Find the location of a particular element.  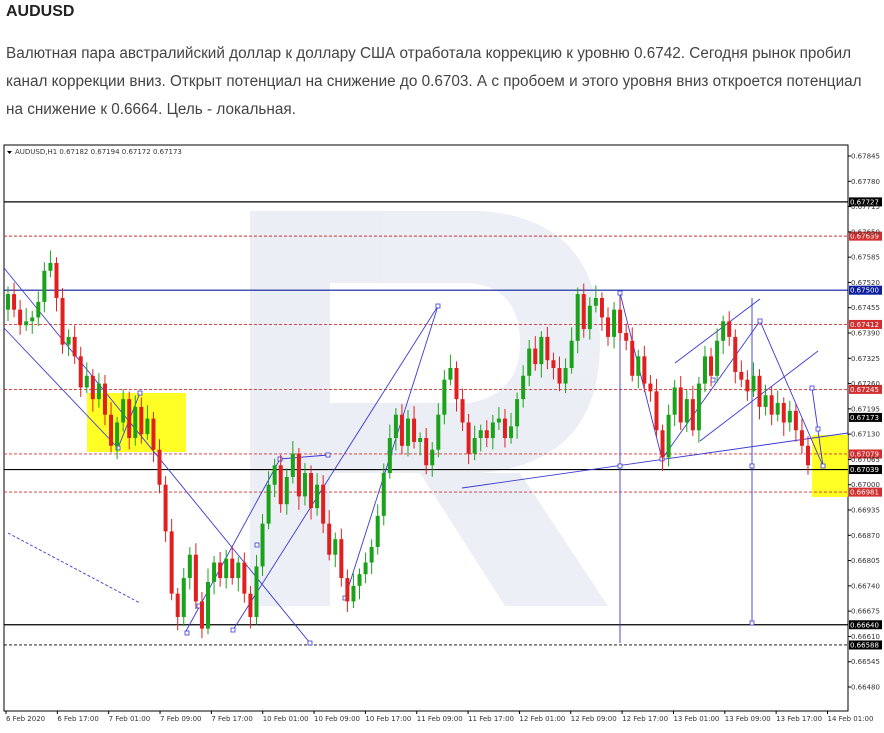

y-tick-label: 0.67455 is located at coordinates (865, 308).